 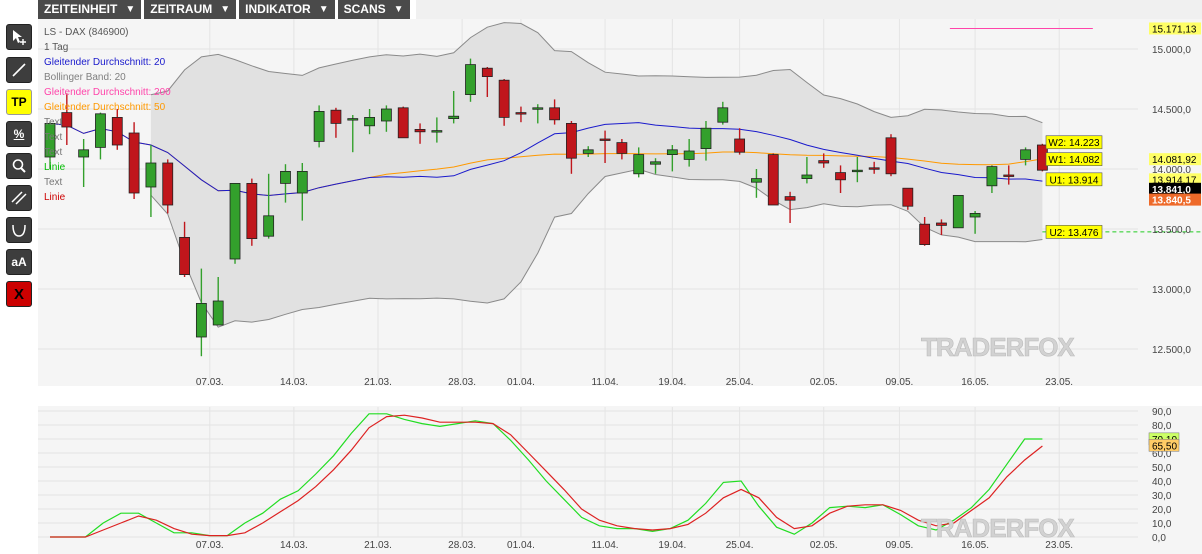 I want to click on y-tick-label: 30,0, so click(x=1162, y=496).